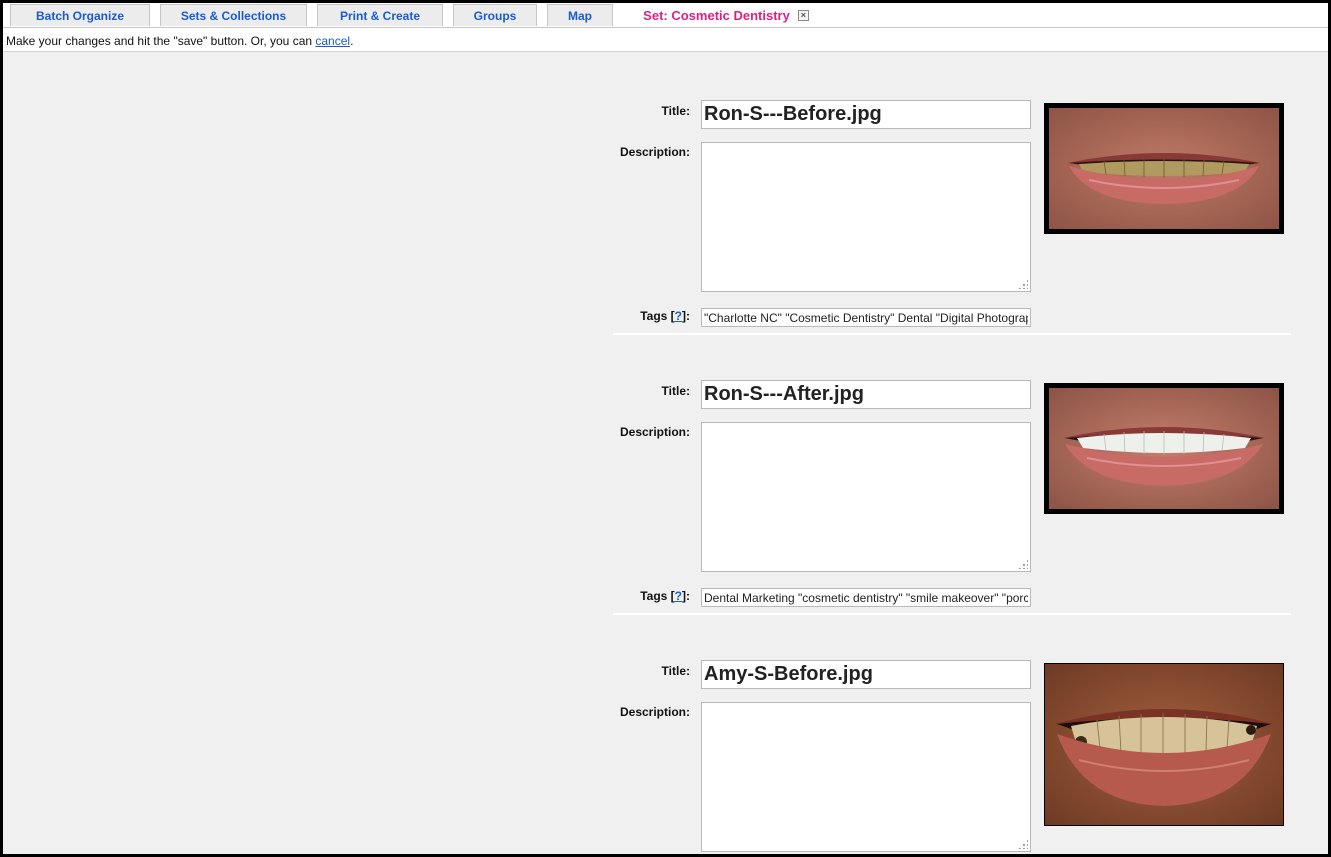 The image size is (1331, 857). I want to click on instruction-tail: ., so click(352, 41).